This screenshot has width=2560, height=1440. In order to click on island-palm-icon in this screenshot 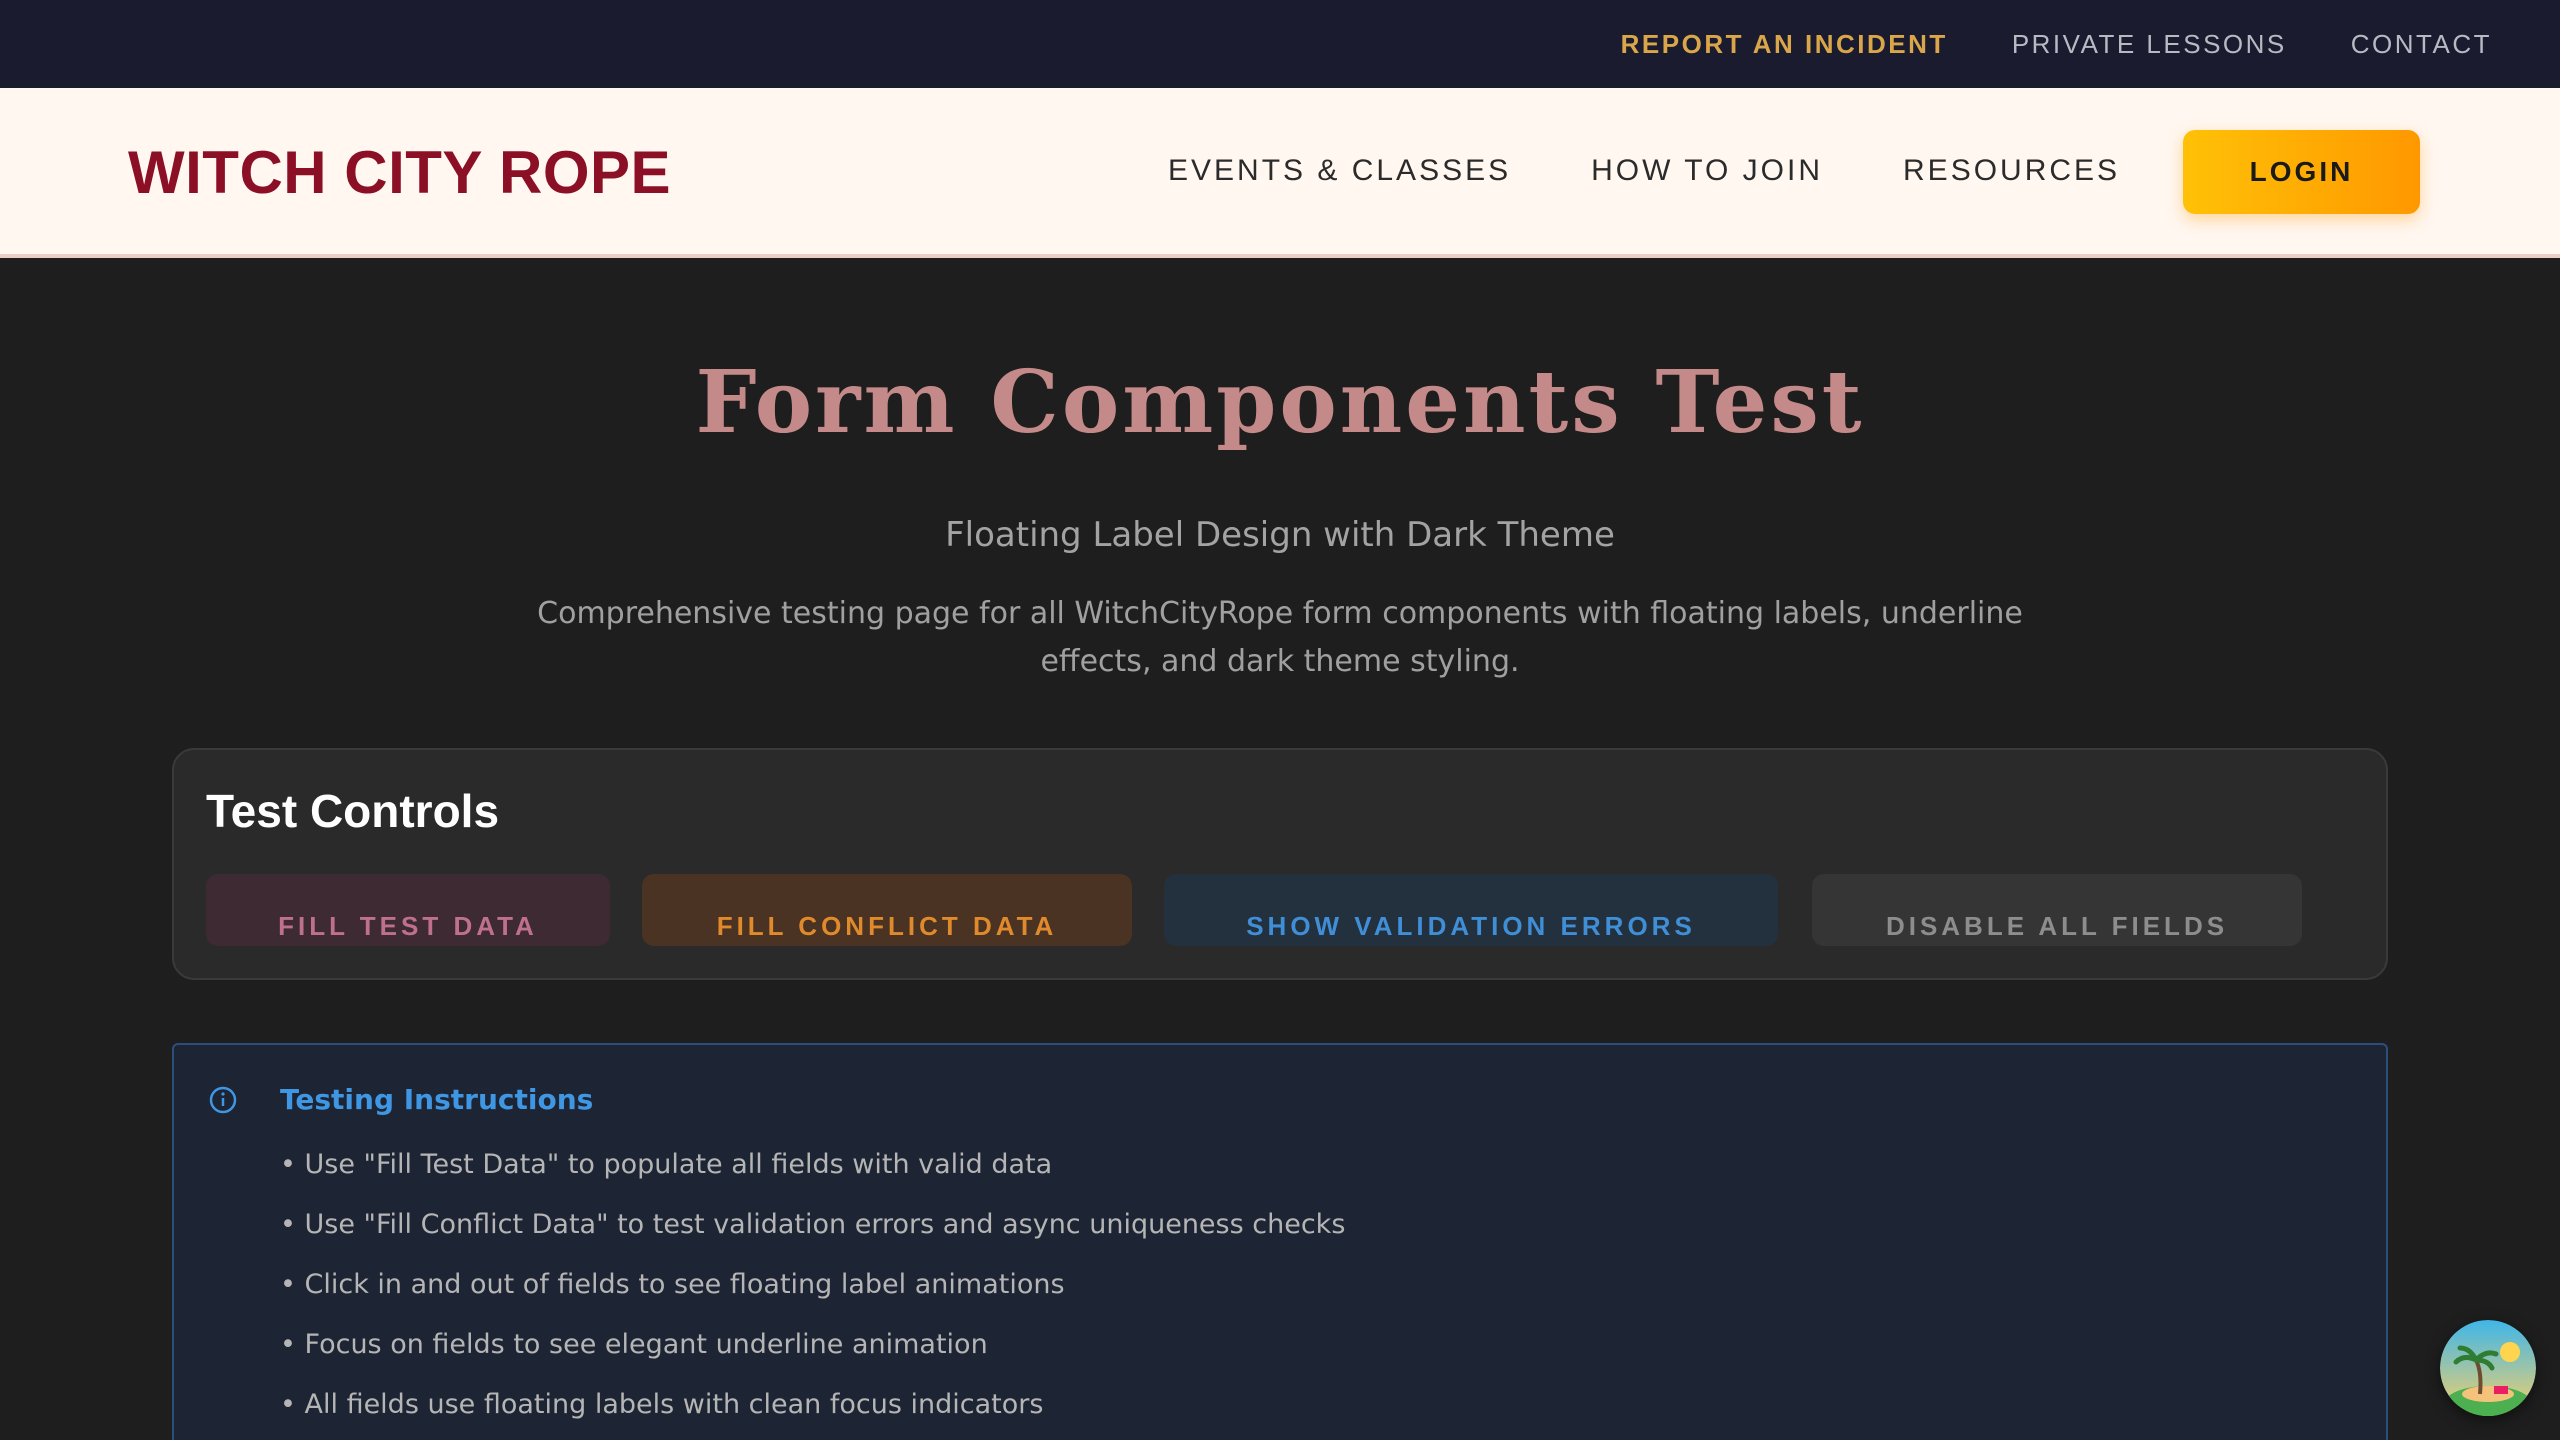, I will do `click(2488, 1368)`.